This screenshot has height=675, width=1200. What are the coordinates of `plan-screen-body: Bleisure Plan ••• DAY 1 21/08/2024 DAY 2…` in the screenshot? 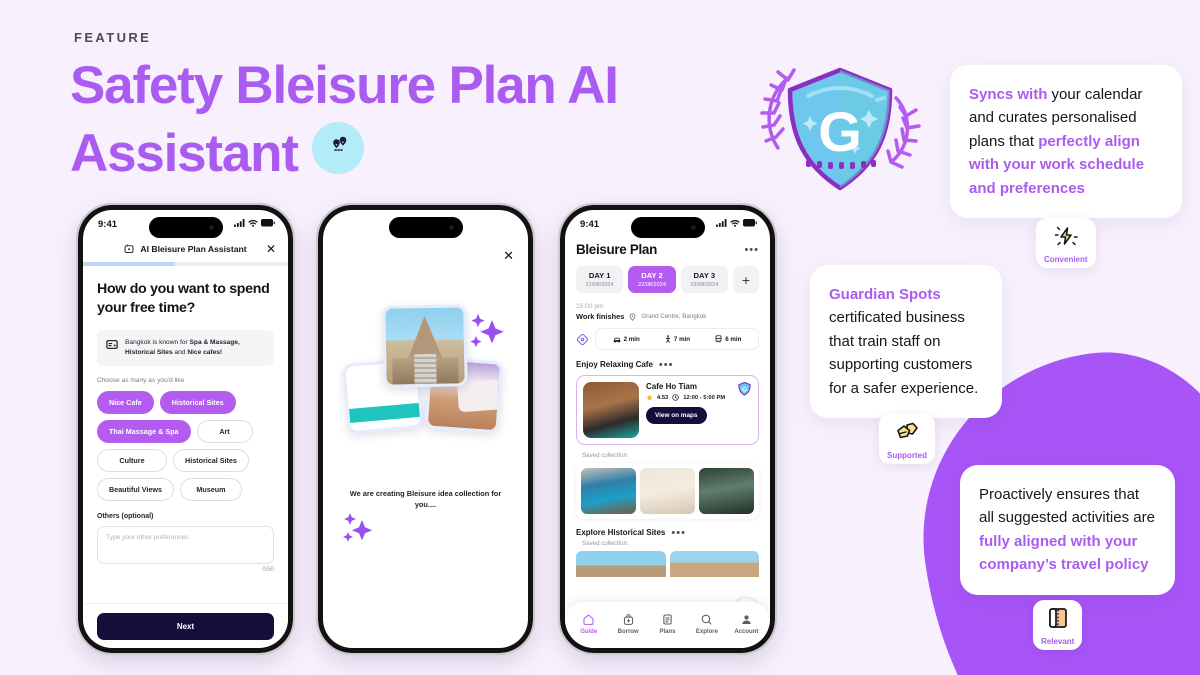 It's located at (667, 444).